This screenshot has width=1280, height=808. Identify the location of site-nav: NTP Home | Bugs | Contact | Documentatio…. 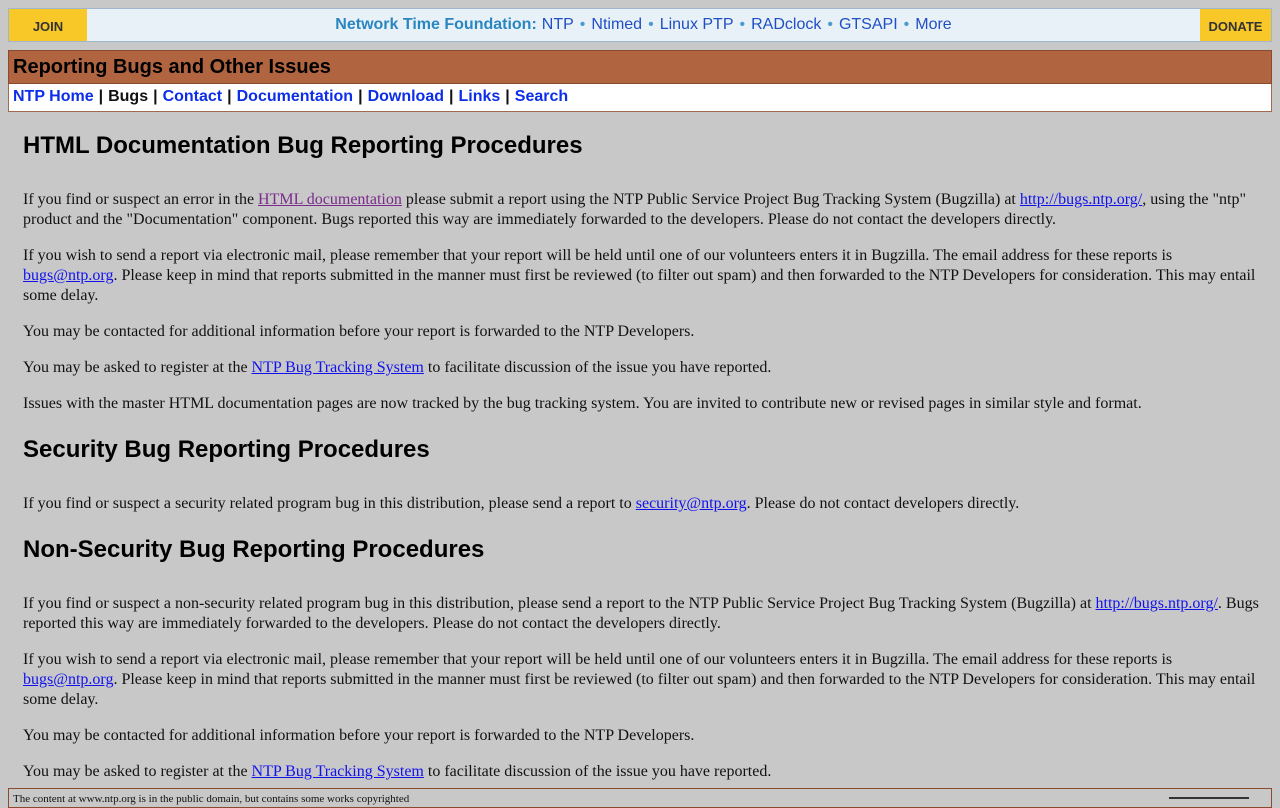
(640, 98).